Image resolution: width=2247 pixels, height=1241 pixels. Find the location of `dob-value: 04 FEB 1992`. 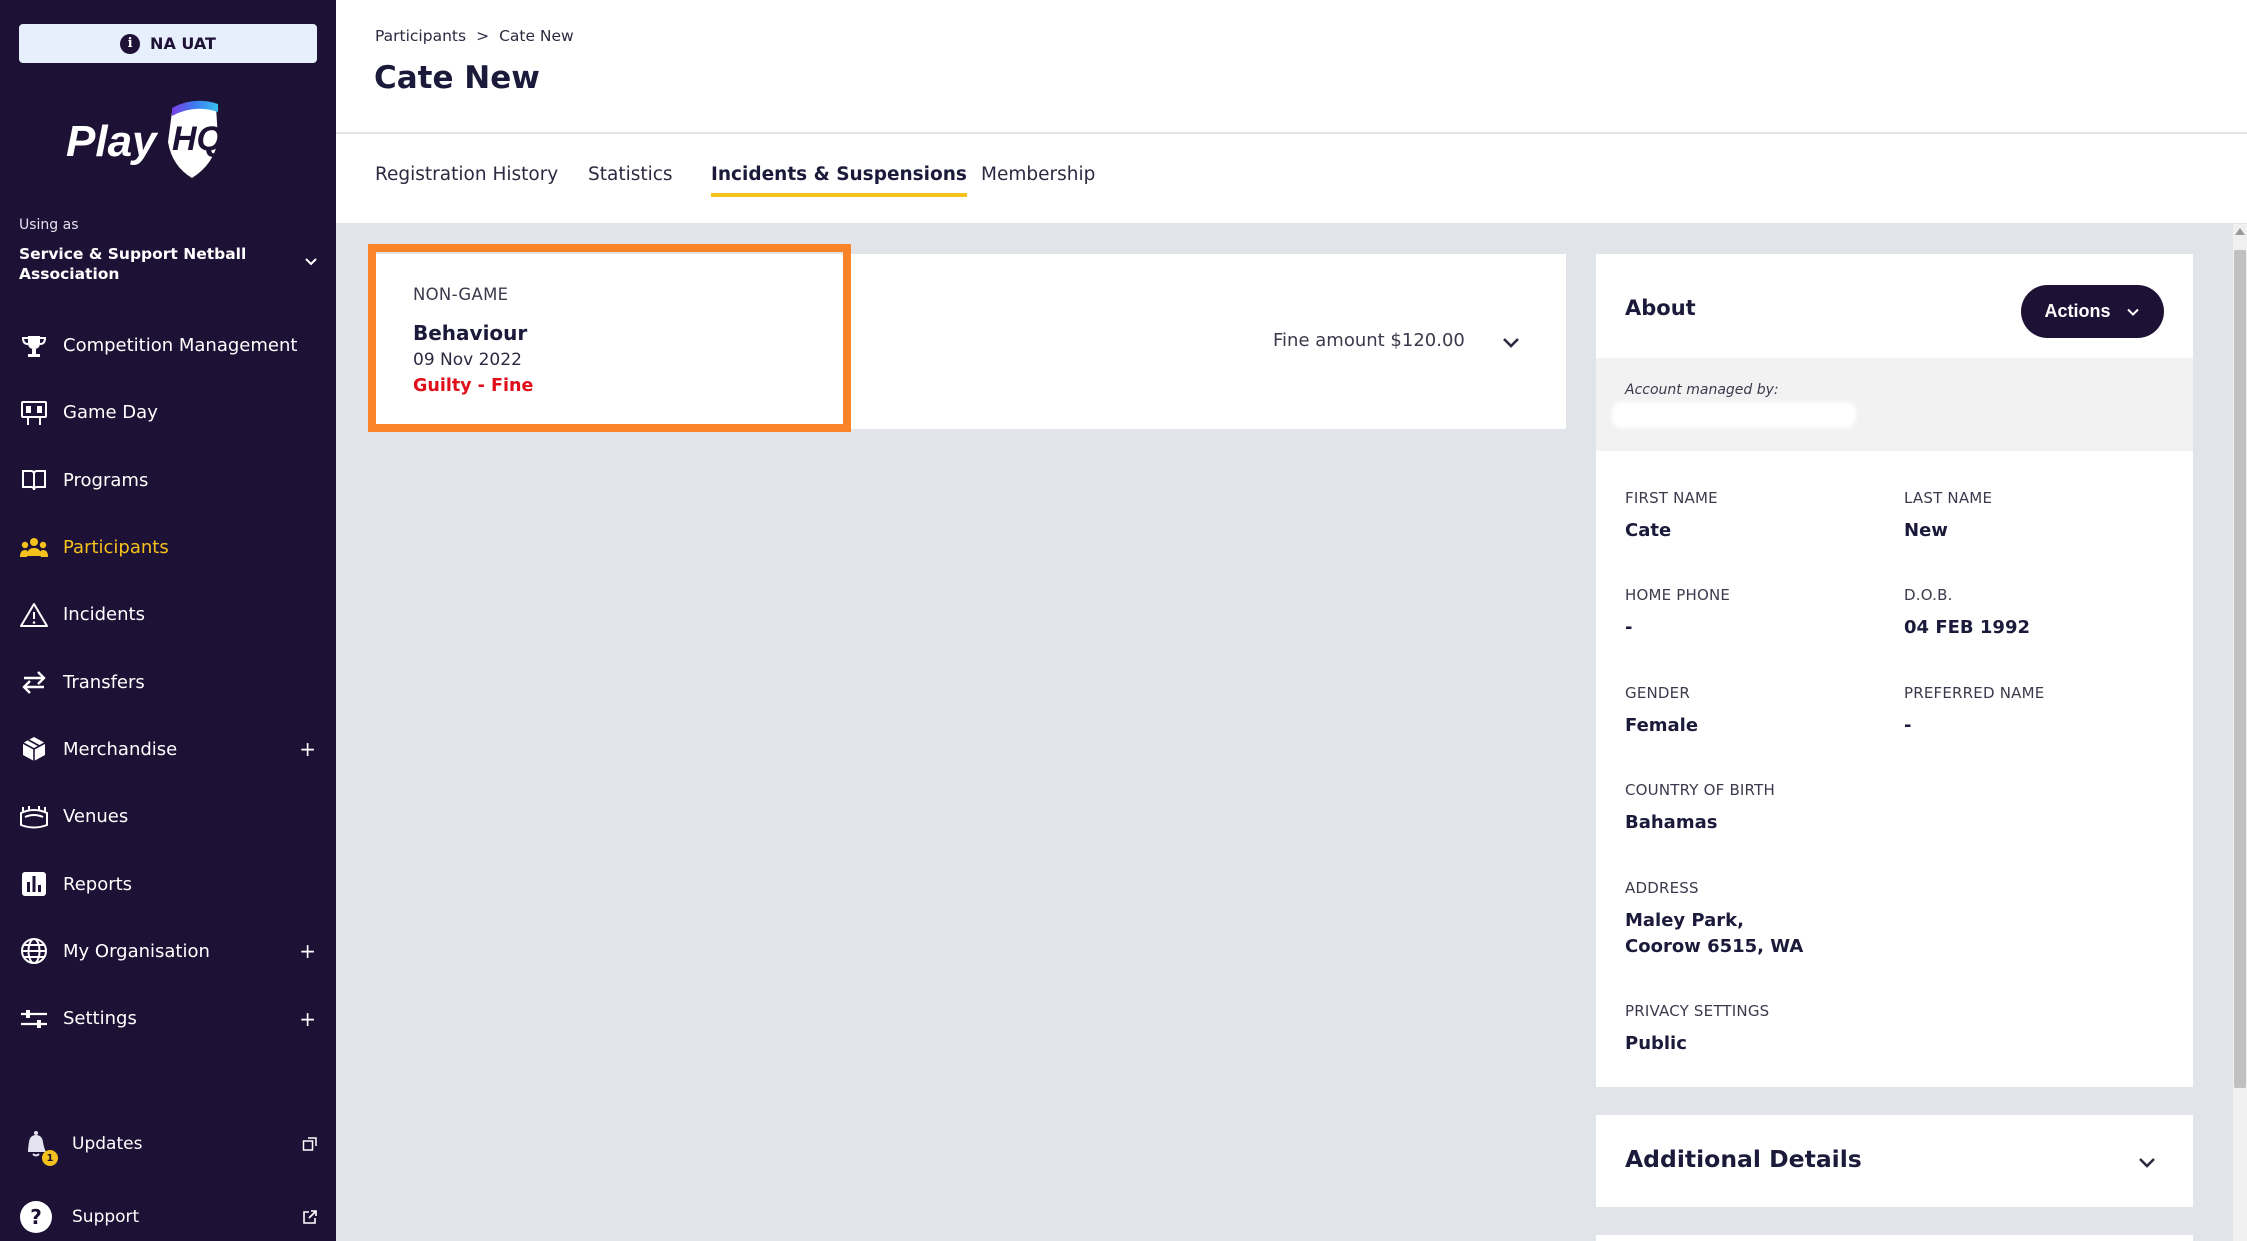

dob-value: 04 FEB 1992 is located at coordinates (1967, 627).